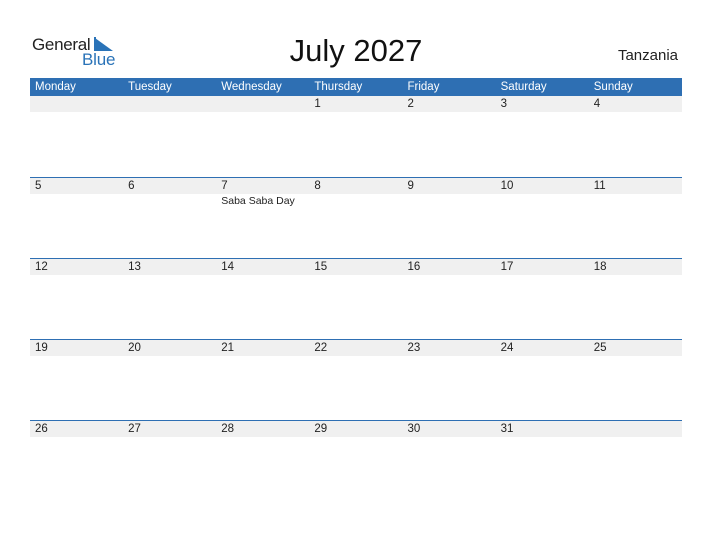 The height and width of the screenshot is (550, 712). What do you see at coordinates (356, 379) in the screenshot?
I see `week-row: 19 20 21 22 23 24 25` at bounding box center [356, 379].